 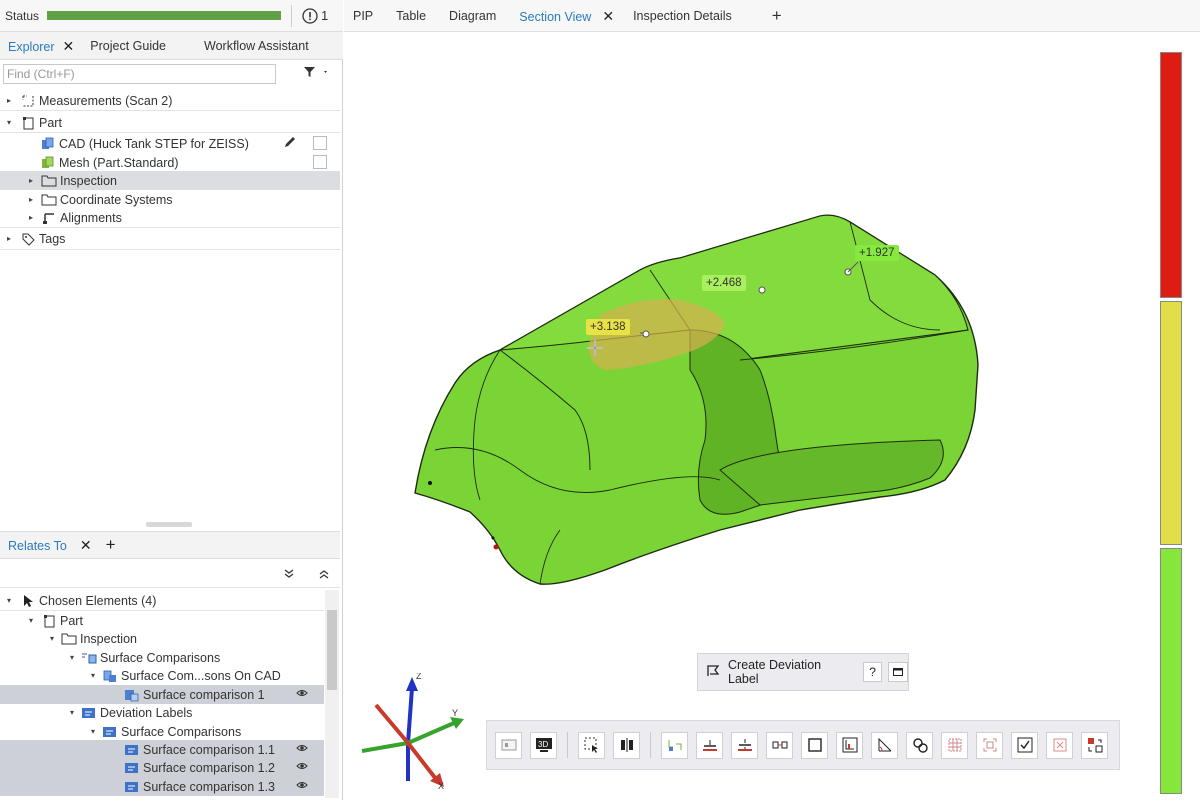 I want to click on select-icon, so click(x=591, y=745).